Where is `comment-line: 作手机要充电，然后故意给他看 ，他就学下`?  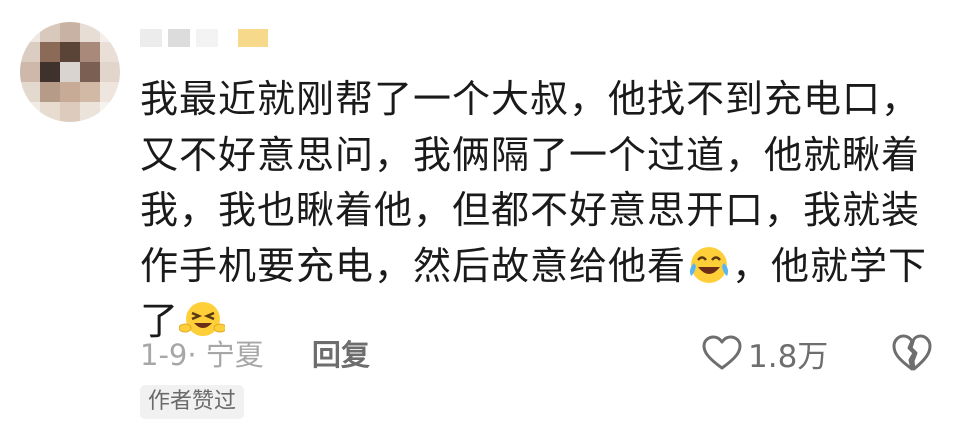
comment-line: 作手机要充电，然后故意给他看 ，他就学下 is located at coordinates (540, 267).